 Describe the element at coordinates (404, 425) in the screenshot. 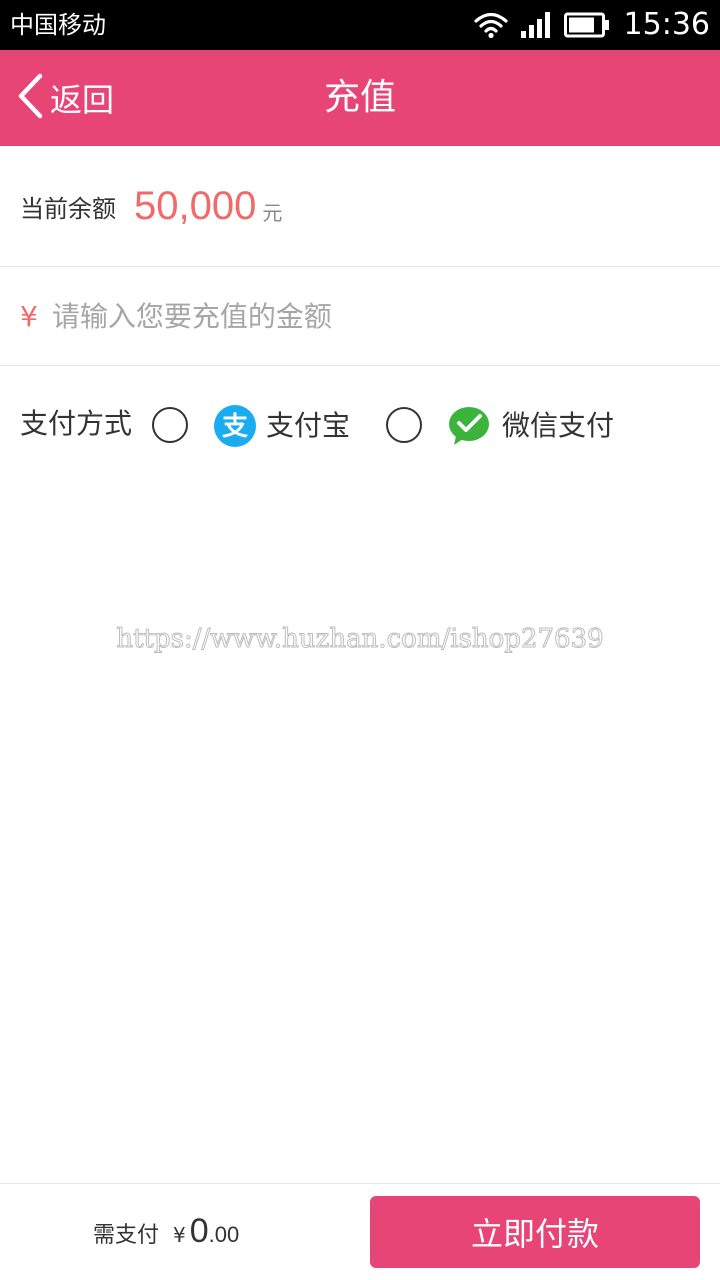

I see `wechat-pay-radio` at that location.